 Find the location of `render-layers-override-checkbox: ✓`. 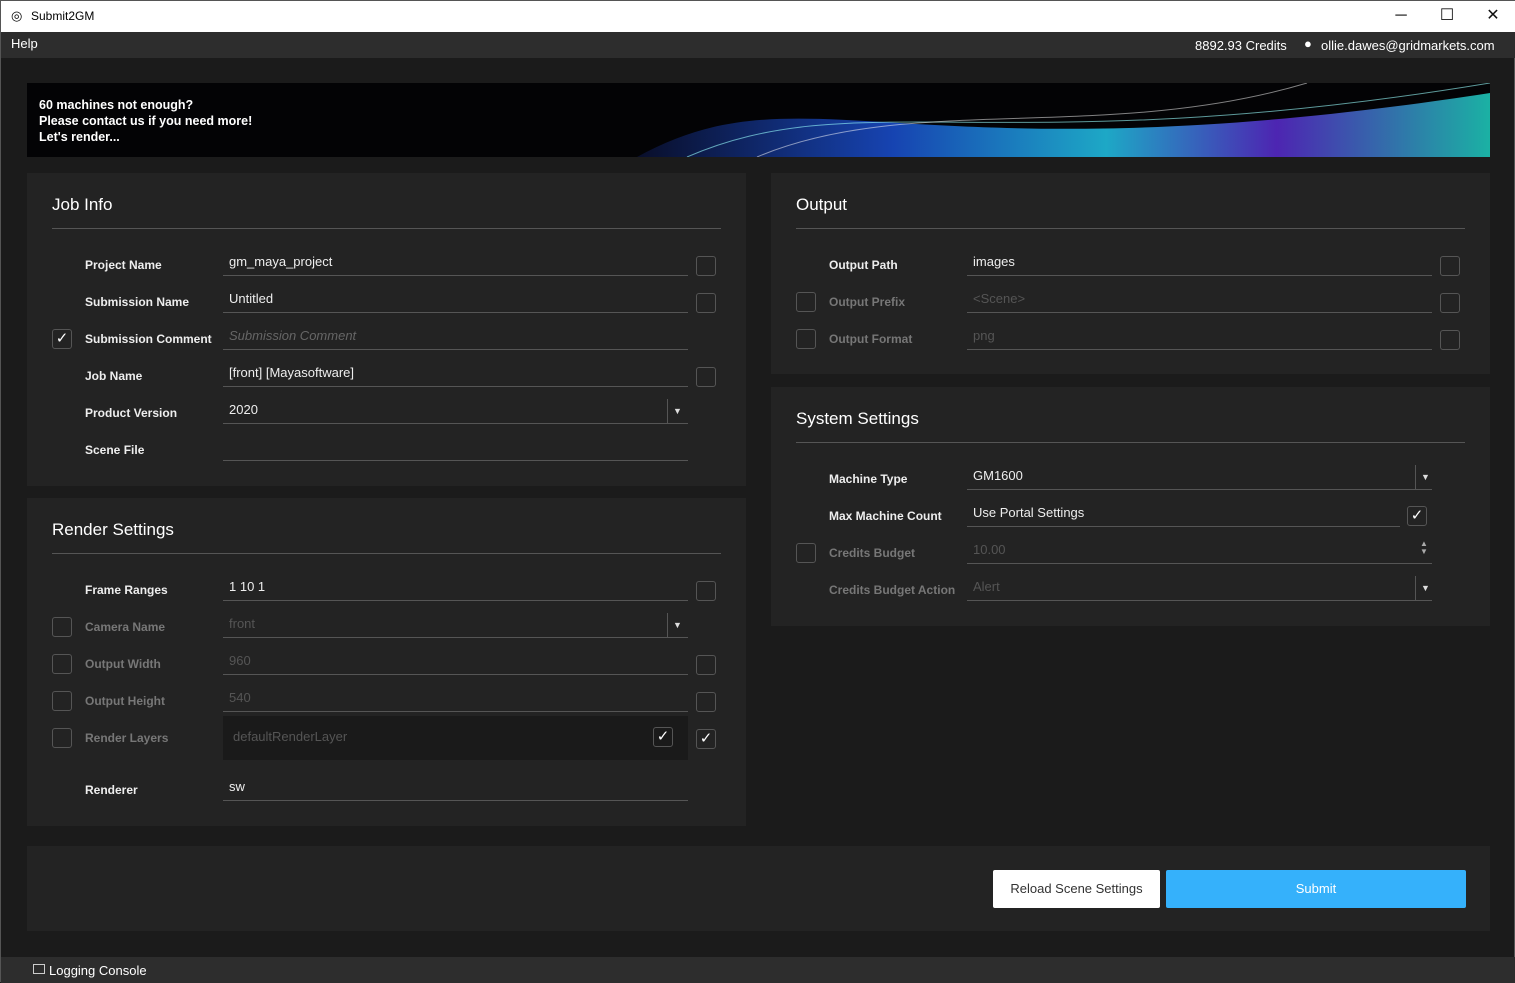

render-layers-override-checkbox: ✓ is located at coordinates (706, 739).